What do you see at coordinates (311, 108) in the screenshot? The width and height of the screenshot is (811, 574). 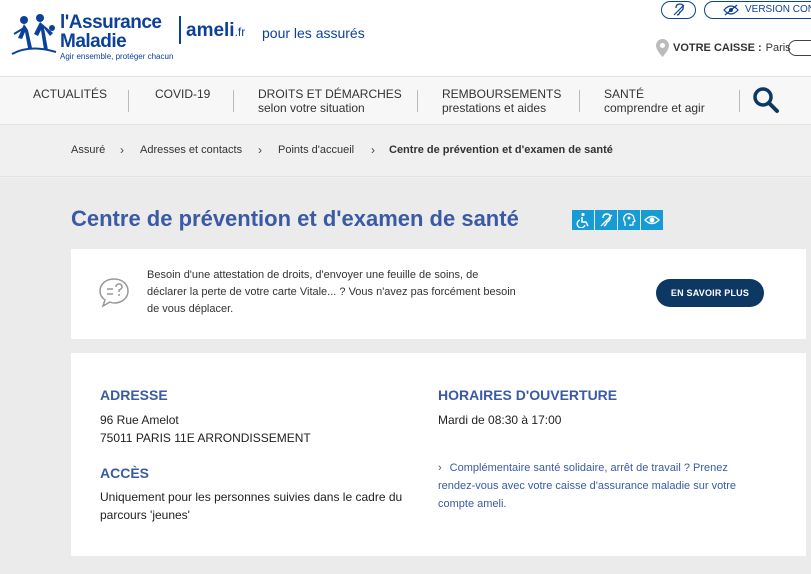 I see `nav-sublabel: selon votre situation` at bounding box center [311, 108].